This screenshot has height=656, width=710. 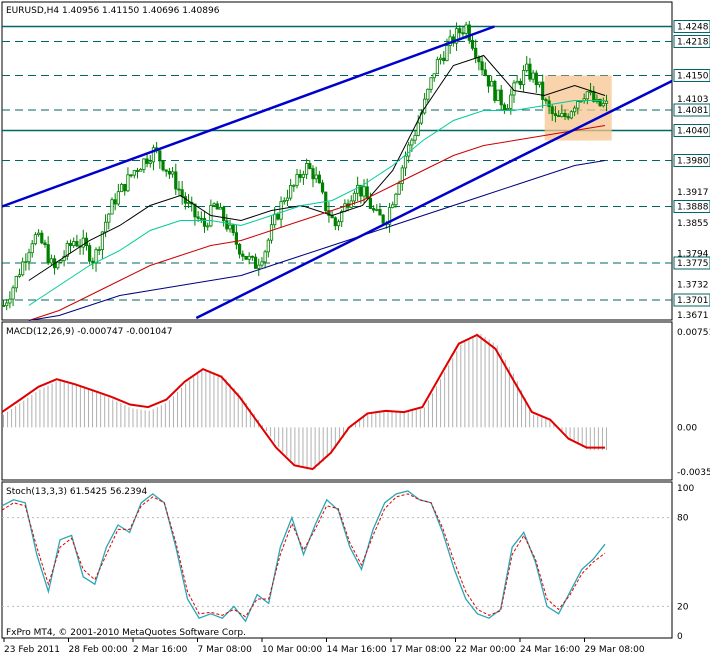 What do you see at coordinates (693, 77) in the screenshot?
I see `price-tick-label: 1.4150` at bounding box center [693, 77].